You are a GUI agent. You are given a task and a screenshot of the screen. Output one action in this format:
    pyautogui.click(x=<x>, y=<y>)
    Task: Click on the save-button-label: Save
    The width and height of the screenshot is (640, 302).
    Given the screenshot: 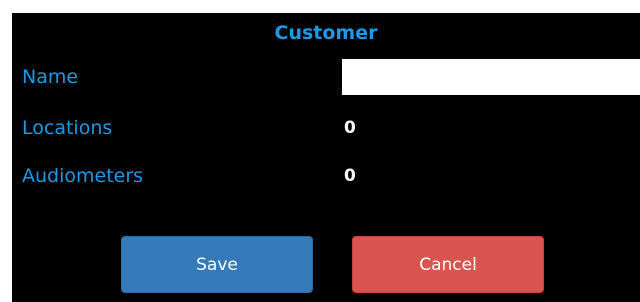 What is the action you would take?
    pyautogui.click(x=217, y=264)
    